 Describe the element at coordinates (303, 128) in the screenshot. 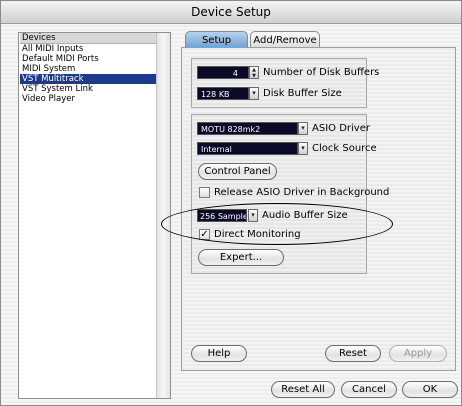

I see `asio-driver-dropdown-icon: ▾` at that location.